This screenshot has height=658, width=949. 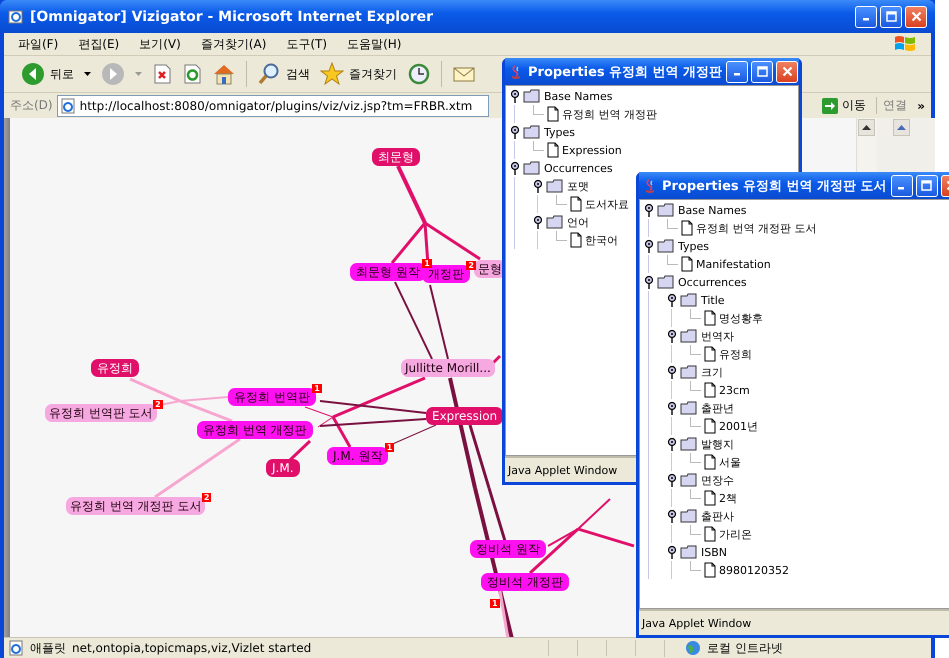 I want to click on tree-label: 출판년, so click(x=717, y=408).